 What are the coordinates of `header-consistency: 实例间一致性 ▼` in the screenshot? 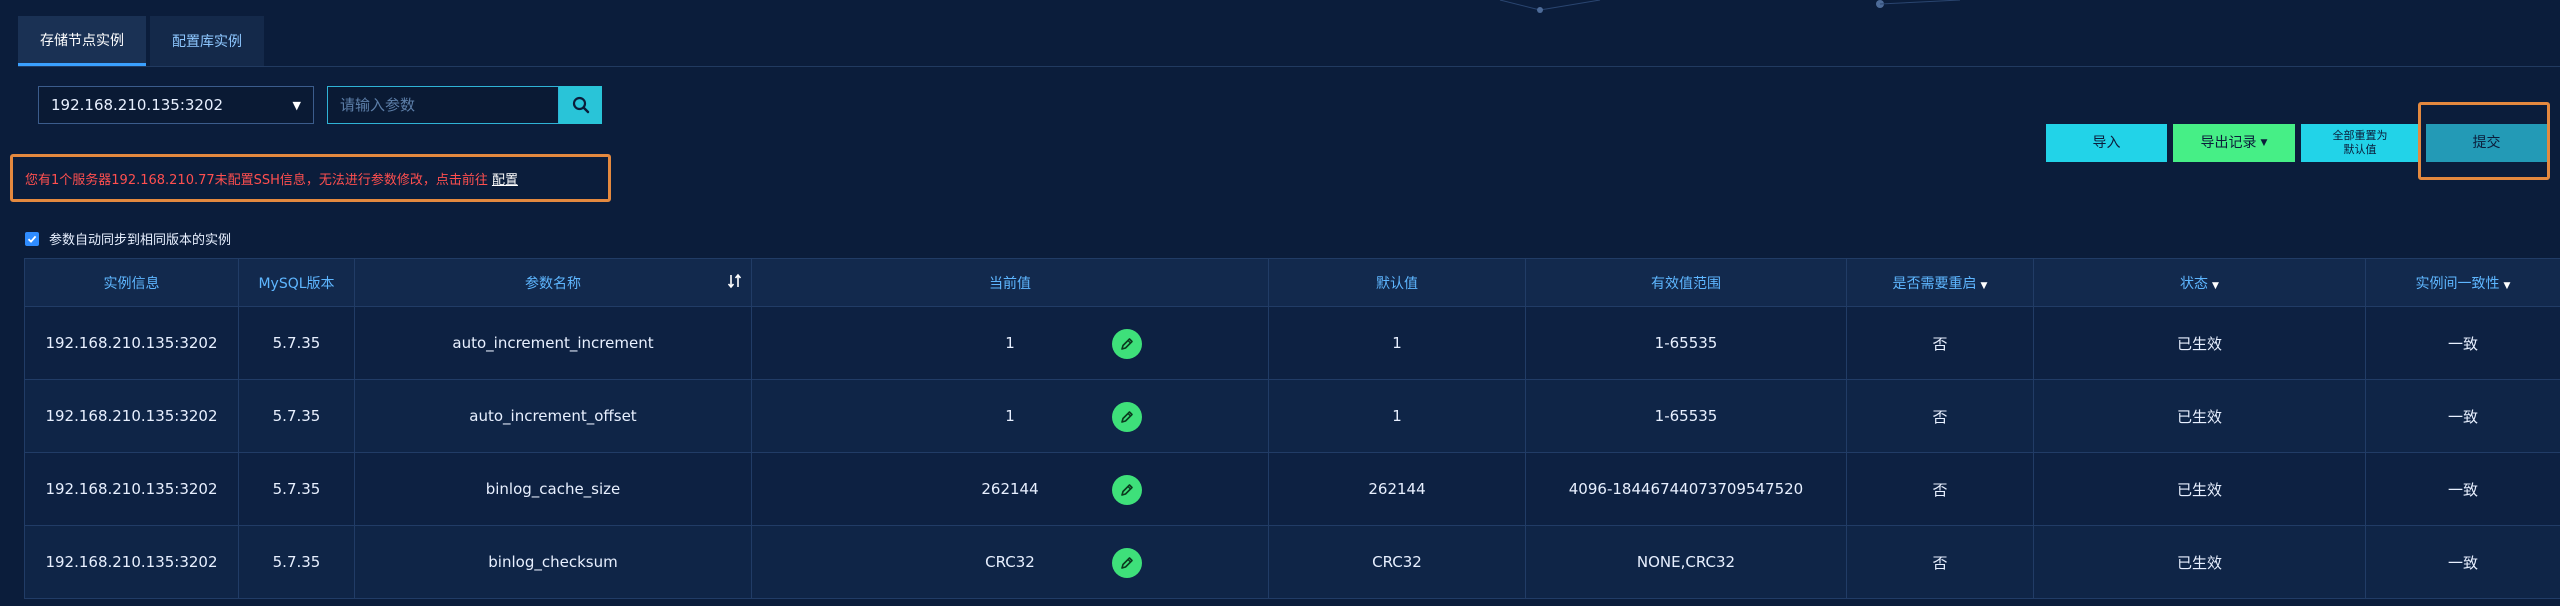 It's located at (2462, 282).